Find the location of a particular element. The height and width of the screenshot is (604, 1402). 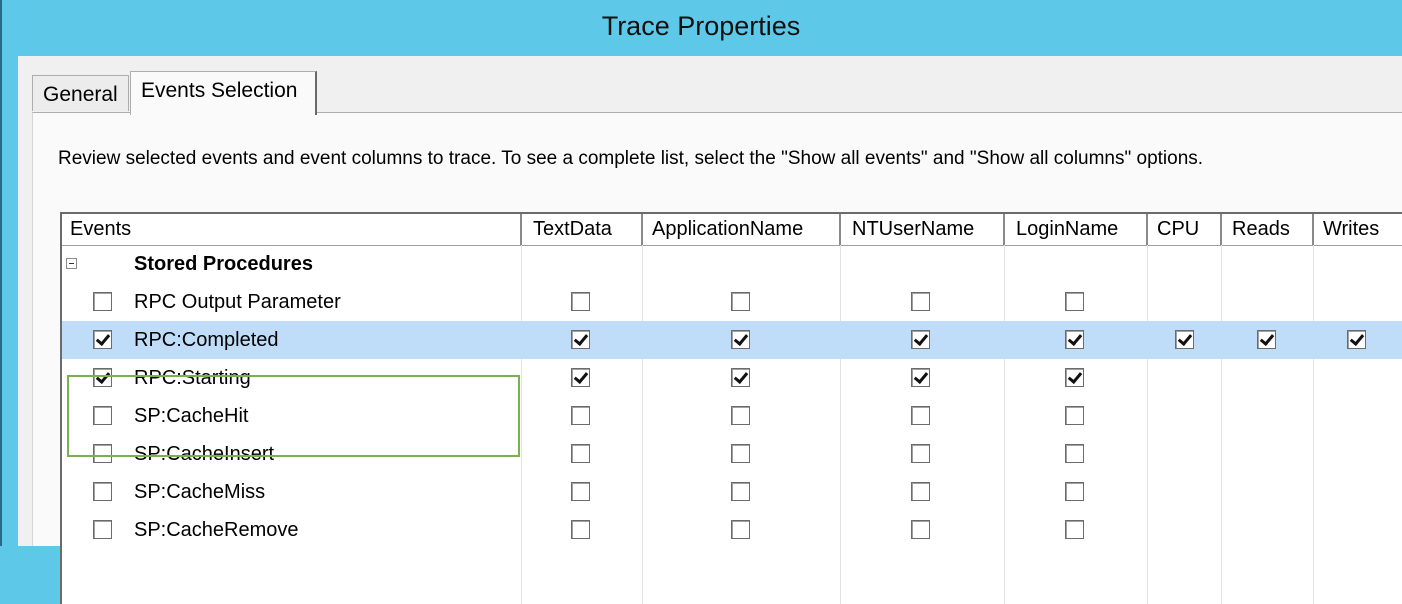

event-row: RPC:Starting is located at coordinates (732, 378).